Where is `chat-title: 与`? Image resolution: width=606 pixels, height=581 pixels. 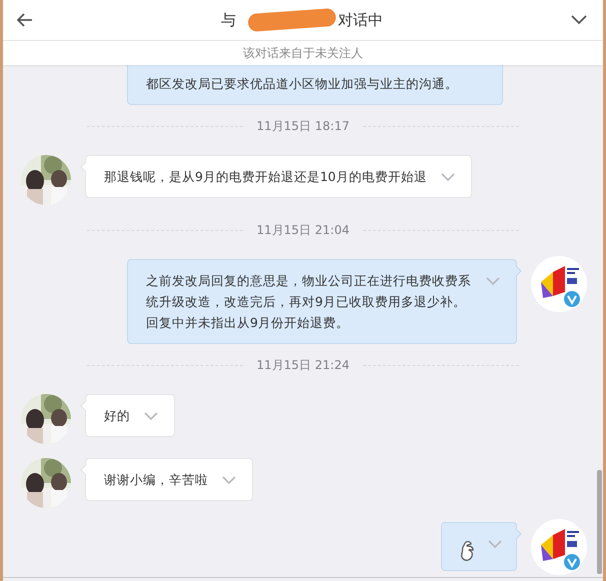 chat-title: 与 is located at coordinates (228, 20).